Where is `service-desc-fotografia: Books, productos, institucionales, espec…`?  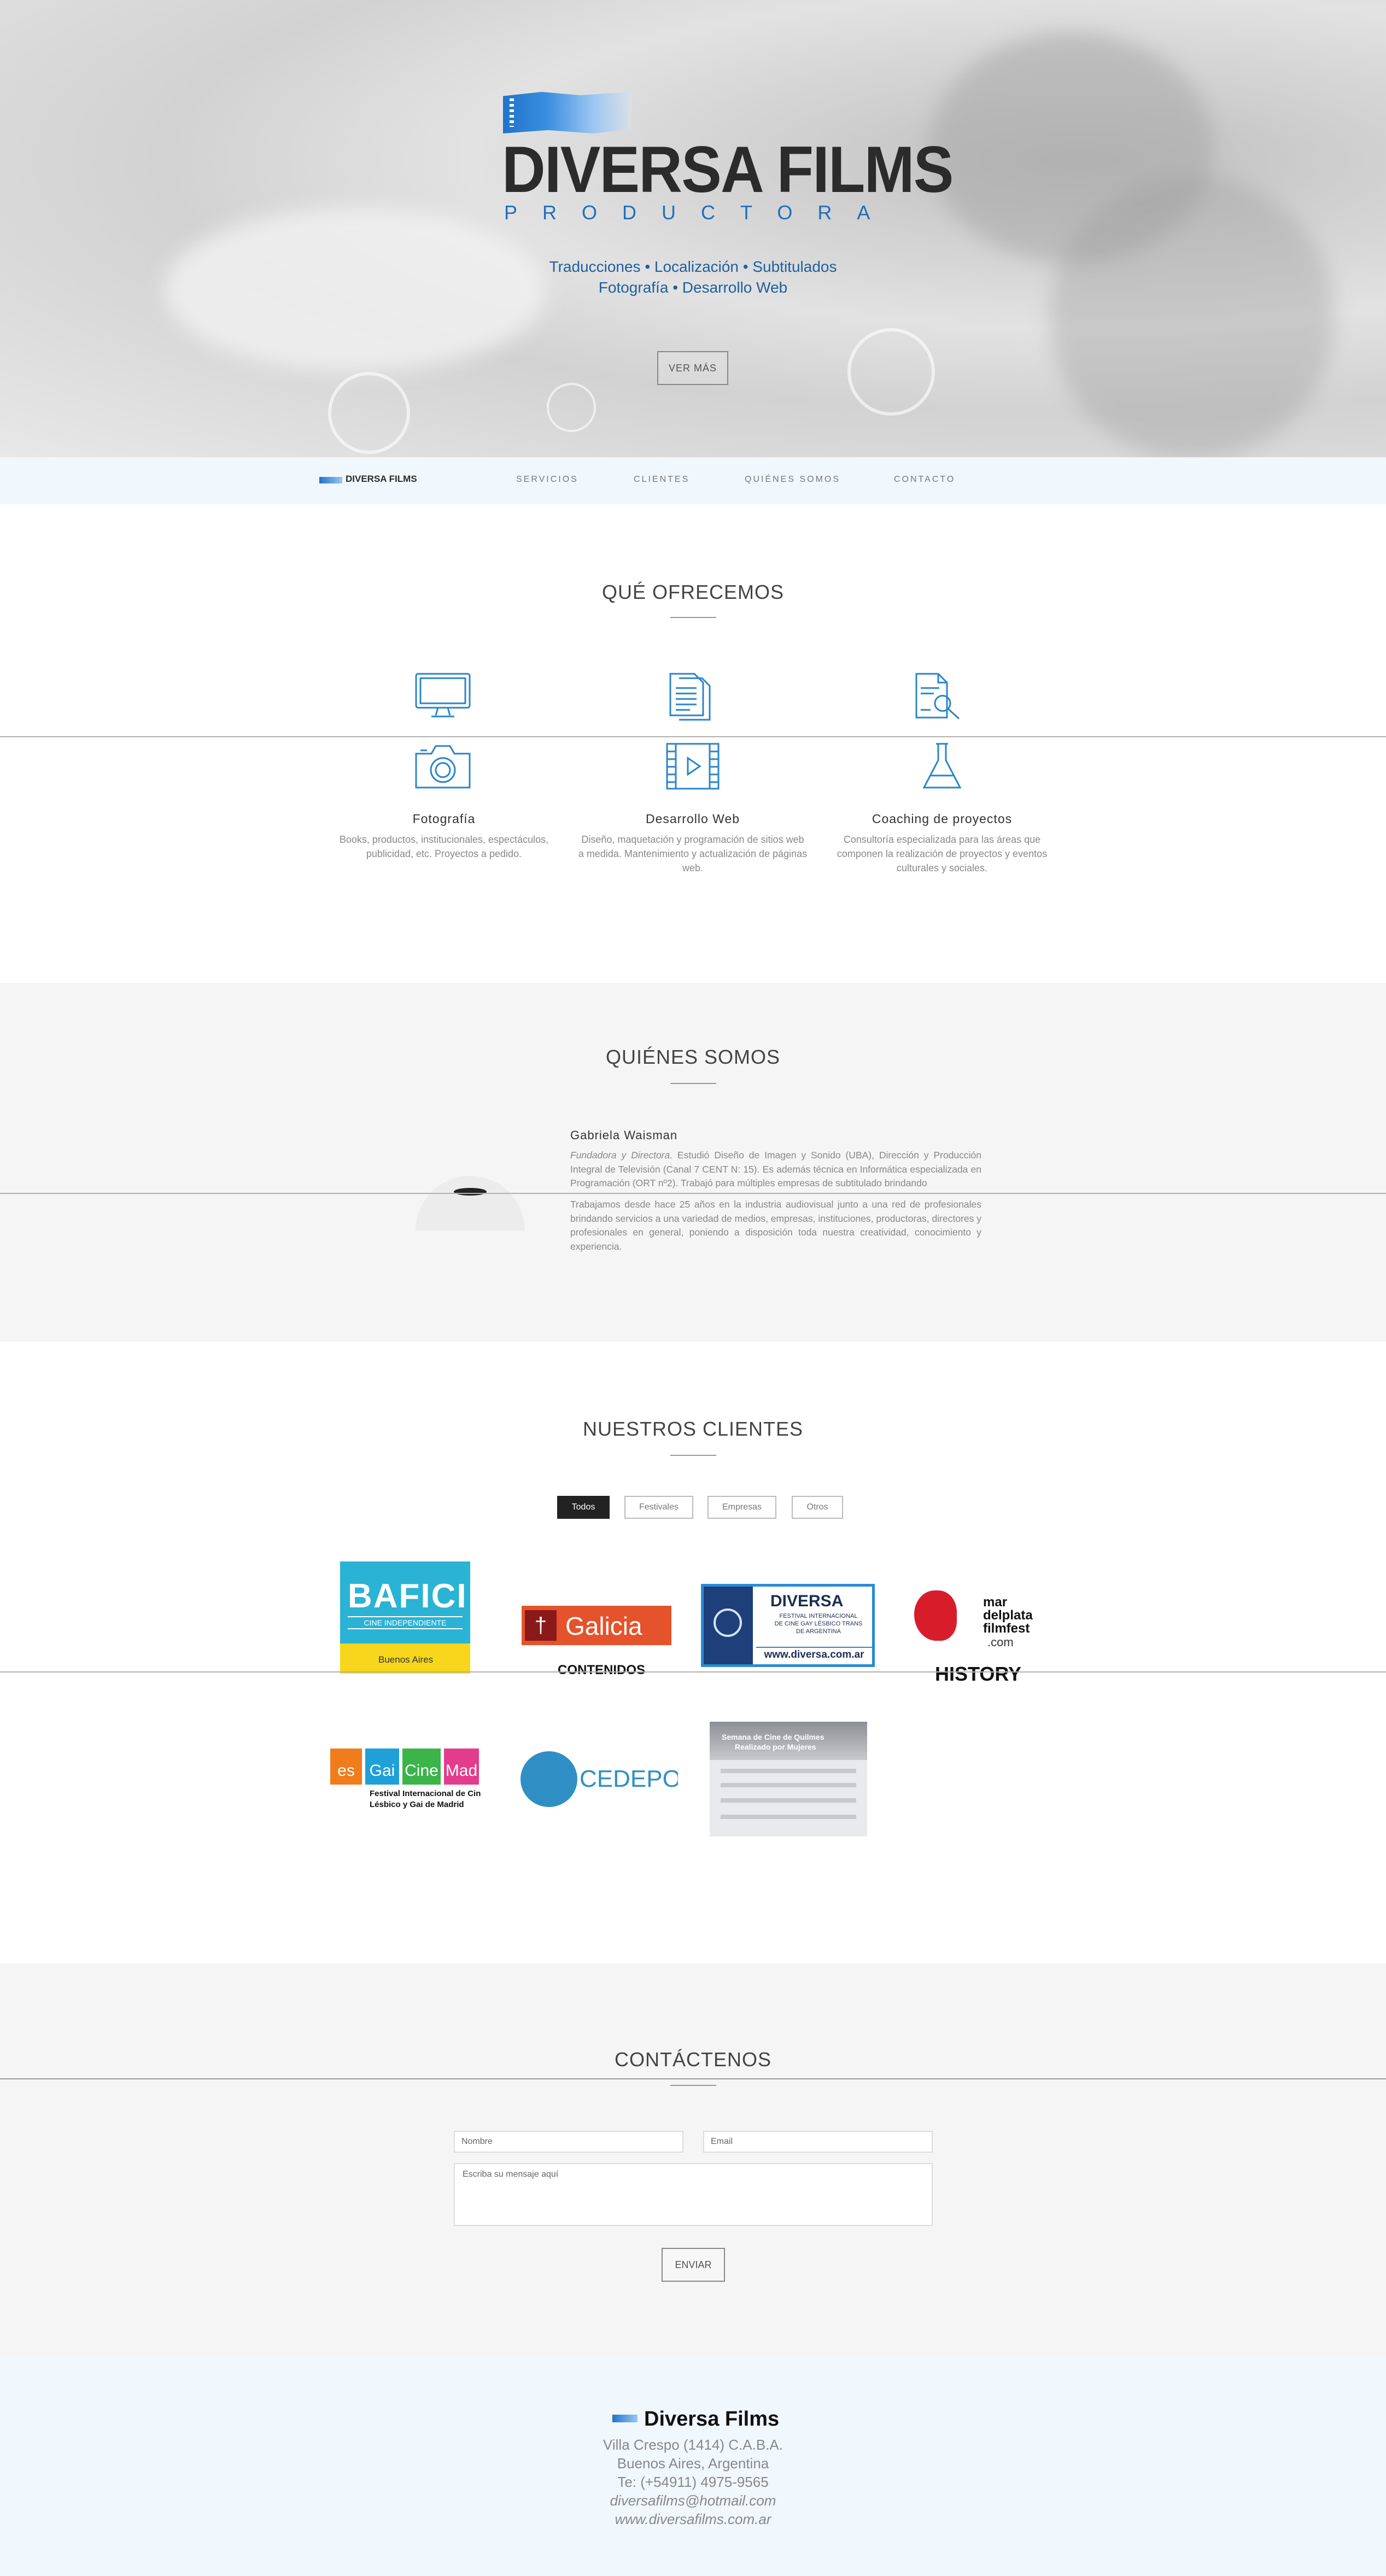
service-desc-fotografia: Books, productos, institucionales, espec… is located at coordinates (444, 846).